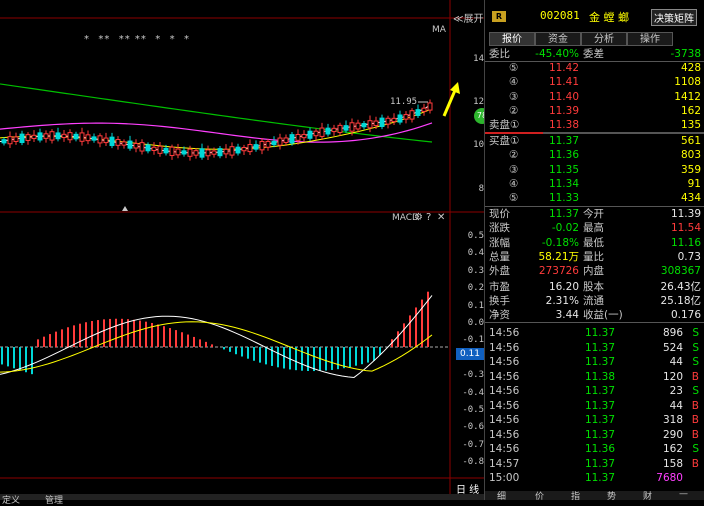 This screenshot has width=704, height=506. I want to click on ask-row: ② 11.39 162, so click(594, 111).